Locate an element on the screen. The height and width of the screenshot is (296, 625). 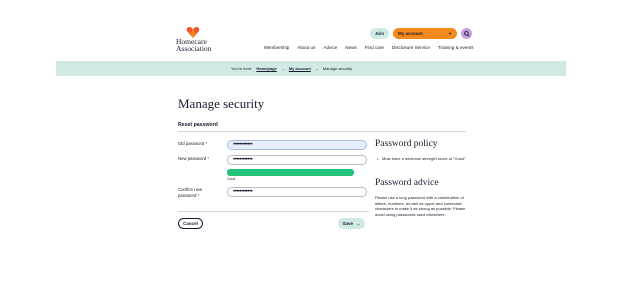
nav-find-care: Find care is located at coordinates (374, 47).